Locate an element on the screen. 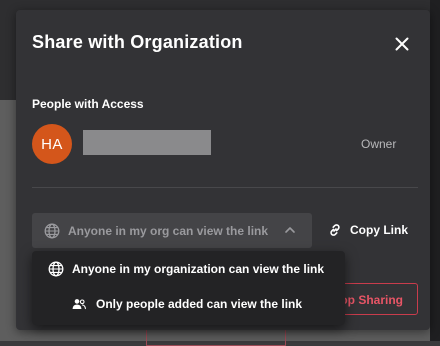 This screenshot has height=346, width=440. close-button is located at coordinates (402, 44).